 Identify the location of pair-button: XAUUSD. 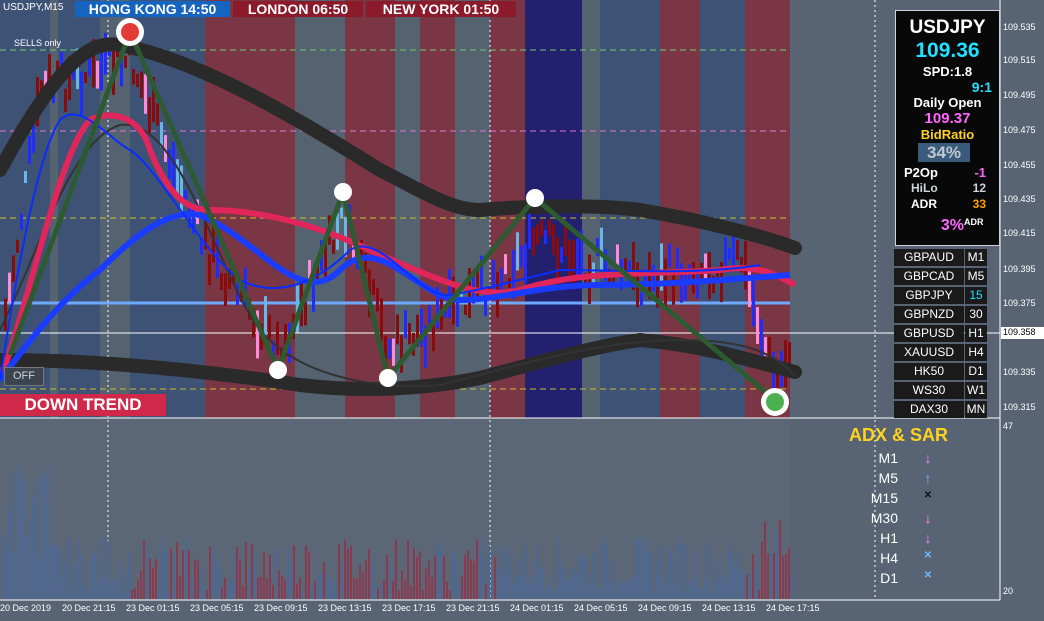
(929, 352).